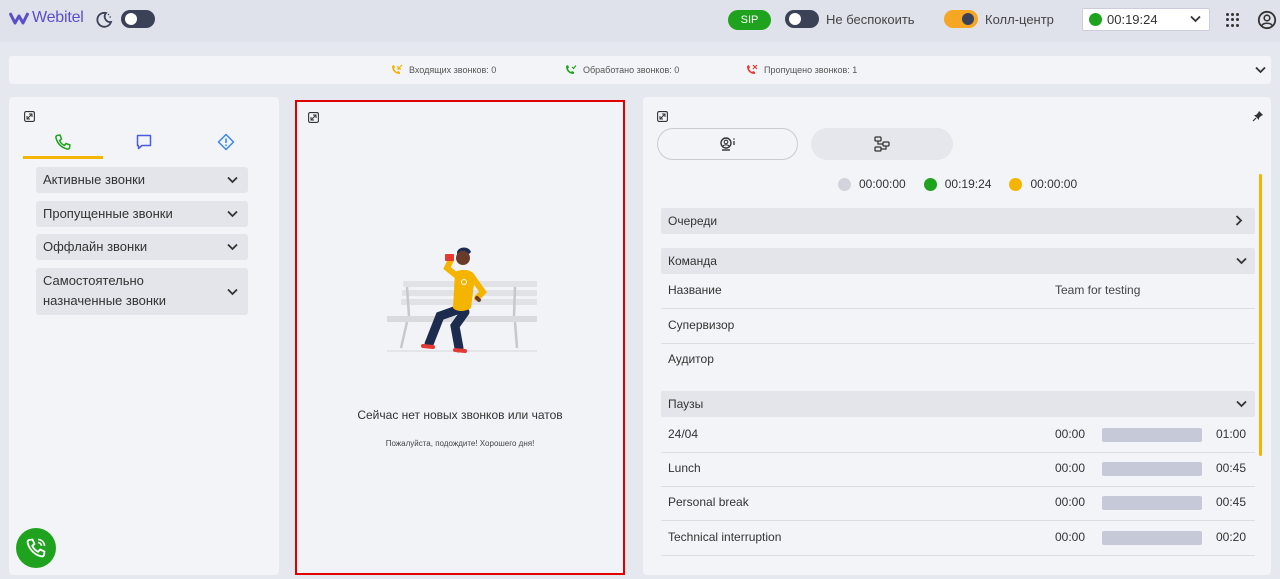 Image resolution: width=1280 pixels, height=579 pixels. I want to click on handled-calls-label: Обработано звонков: 0, so click(631, 69).